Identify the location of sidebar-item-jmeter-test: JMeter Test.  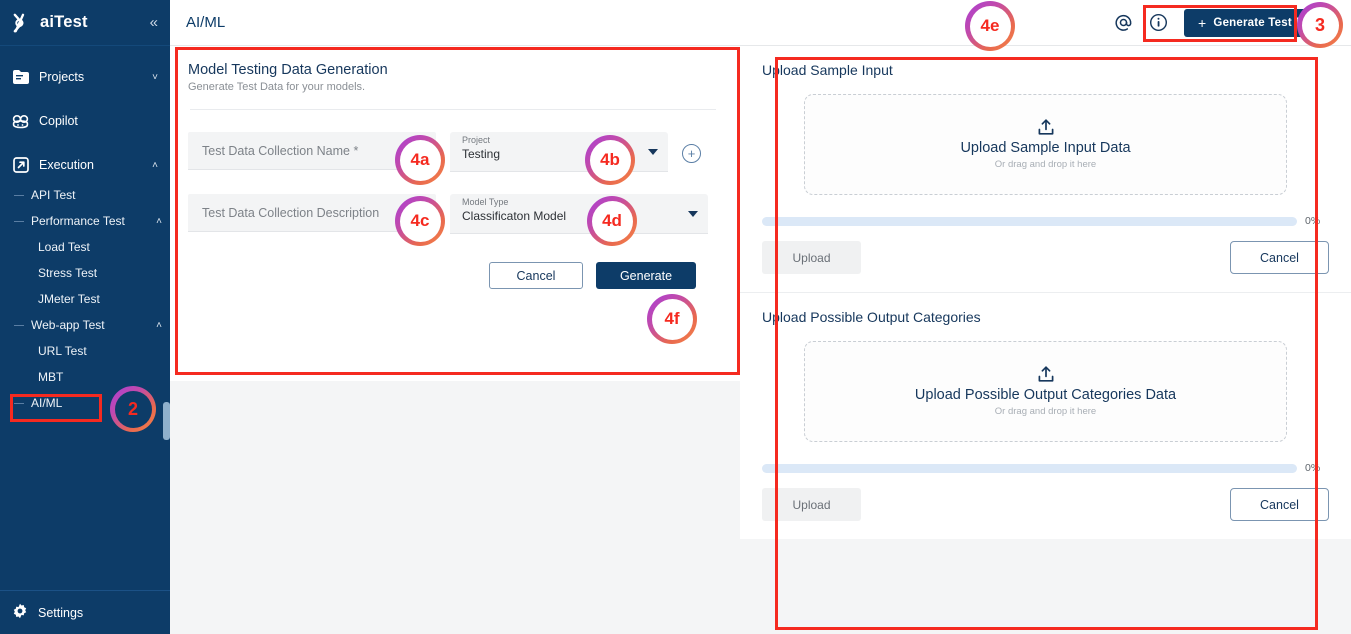
(85, 299).